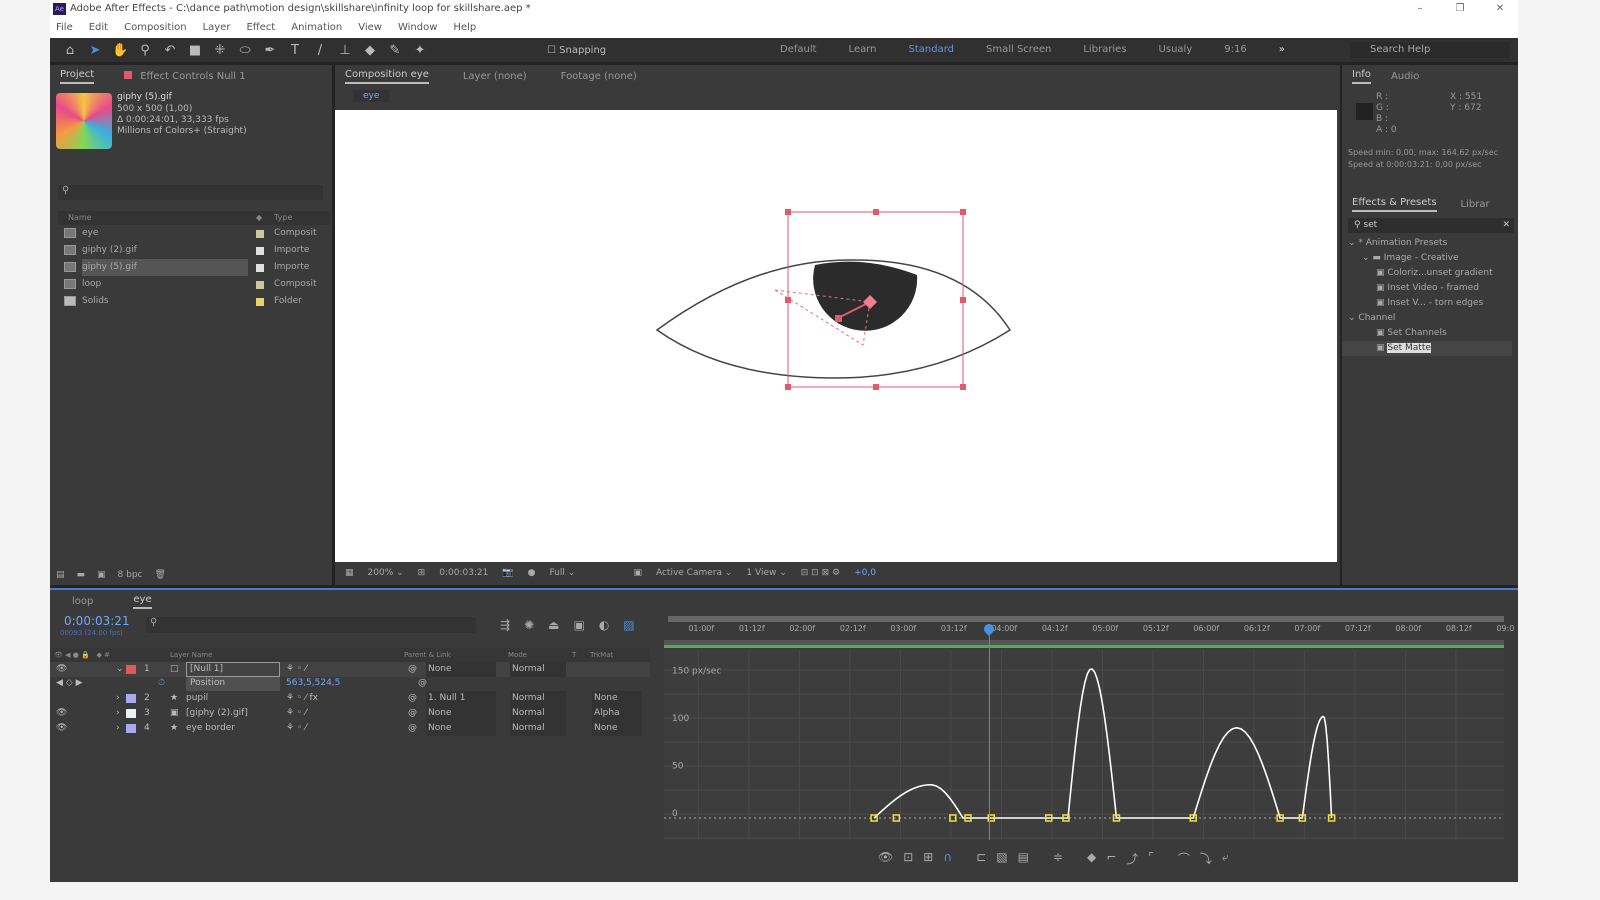  Describe the element at coordinates (101, 575) in the screenshot. I see `new-comp-icon: ▣` at that location.